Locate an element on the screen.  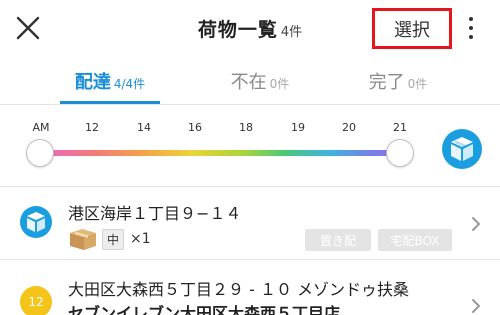
time-label-18: 18 is located at coordinates (246, 127).